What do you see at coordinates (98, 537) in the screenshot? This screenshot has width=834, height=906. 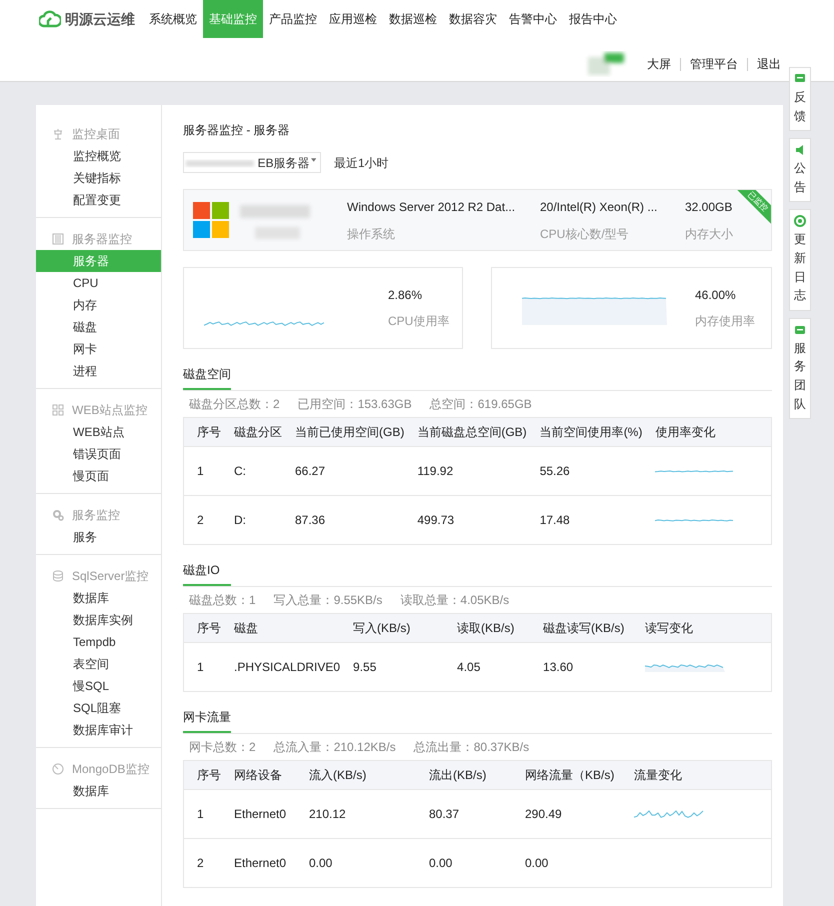 I see `sidebar-item: 服务` at bounding box center [98, 537].